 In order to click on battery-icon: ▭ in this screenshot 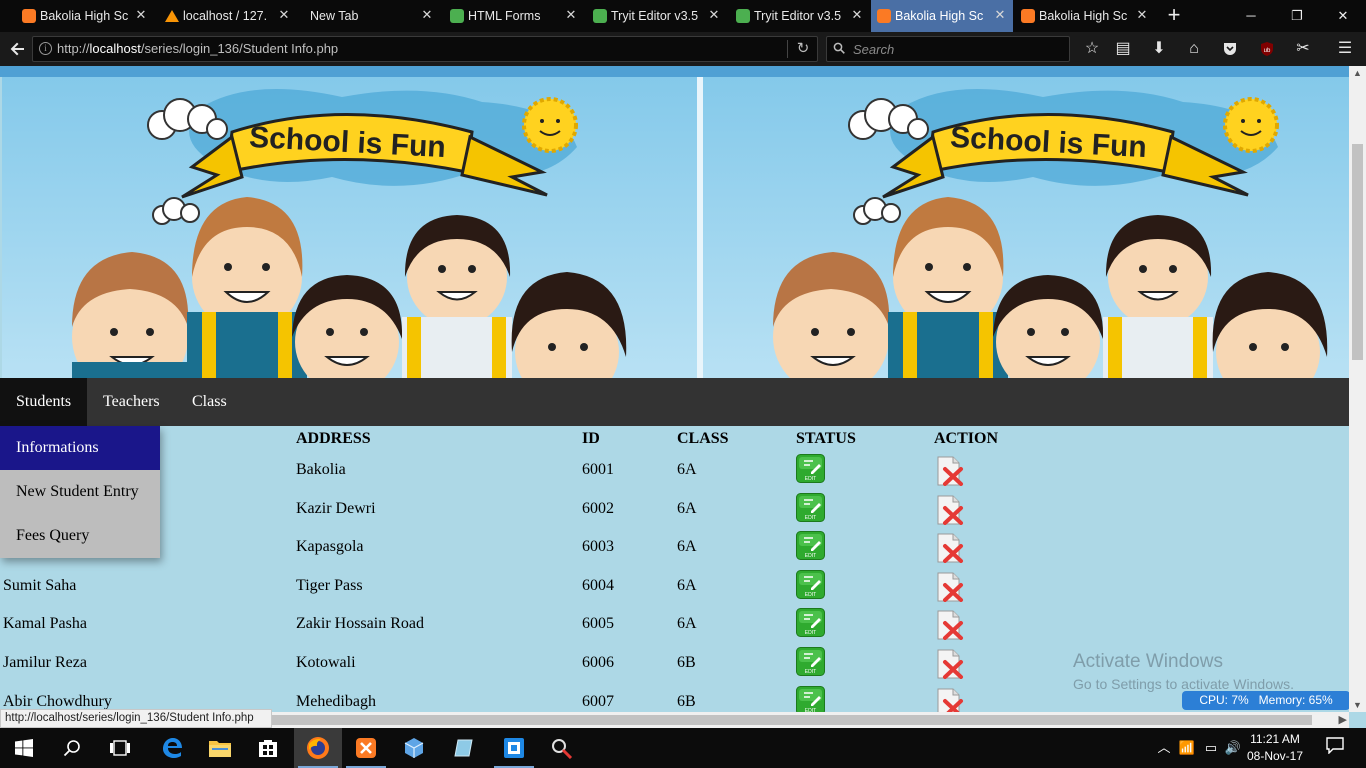, I will do `click(1211, 748)`.